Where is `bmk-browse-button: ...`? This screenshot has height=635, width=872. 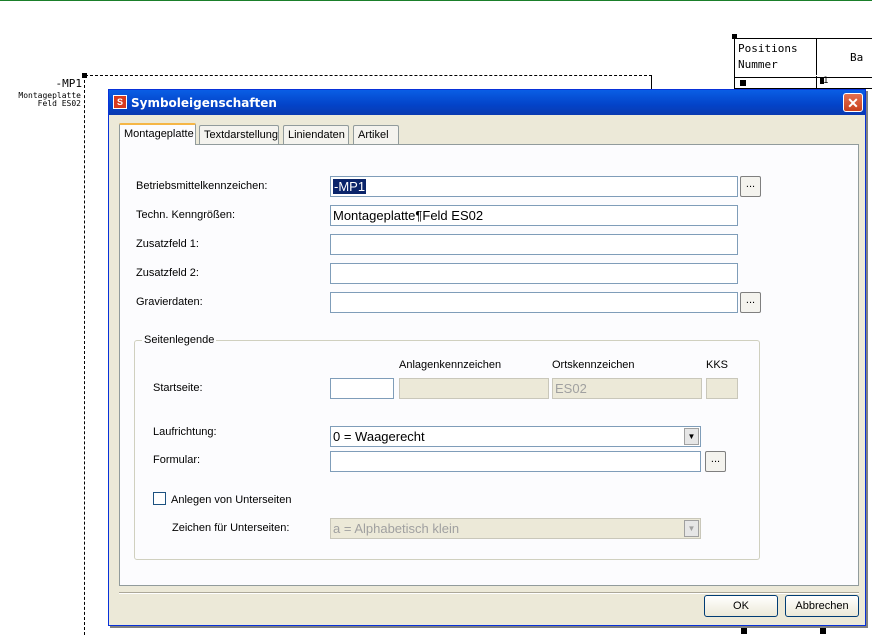
bmk-browse-button: ... is located at coordinates (750, 186).